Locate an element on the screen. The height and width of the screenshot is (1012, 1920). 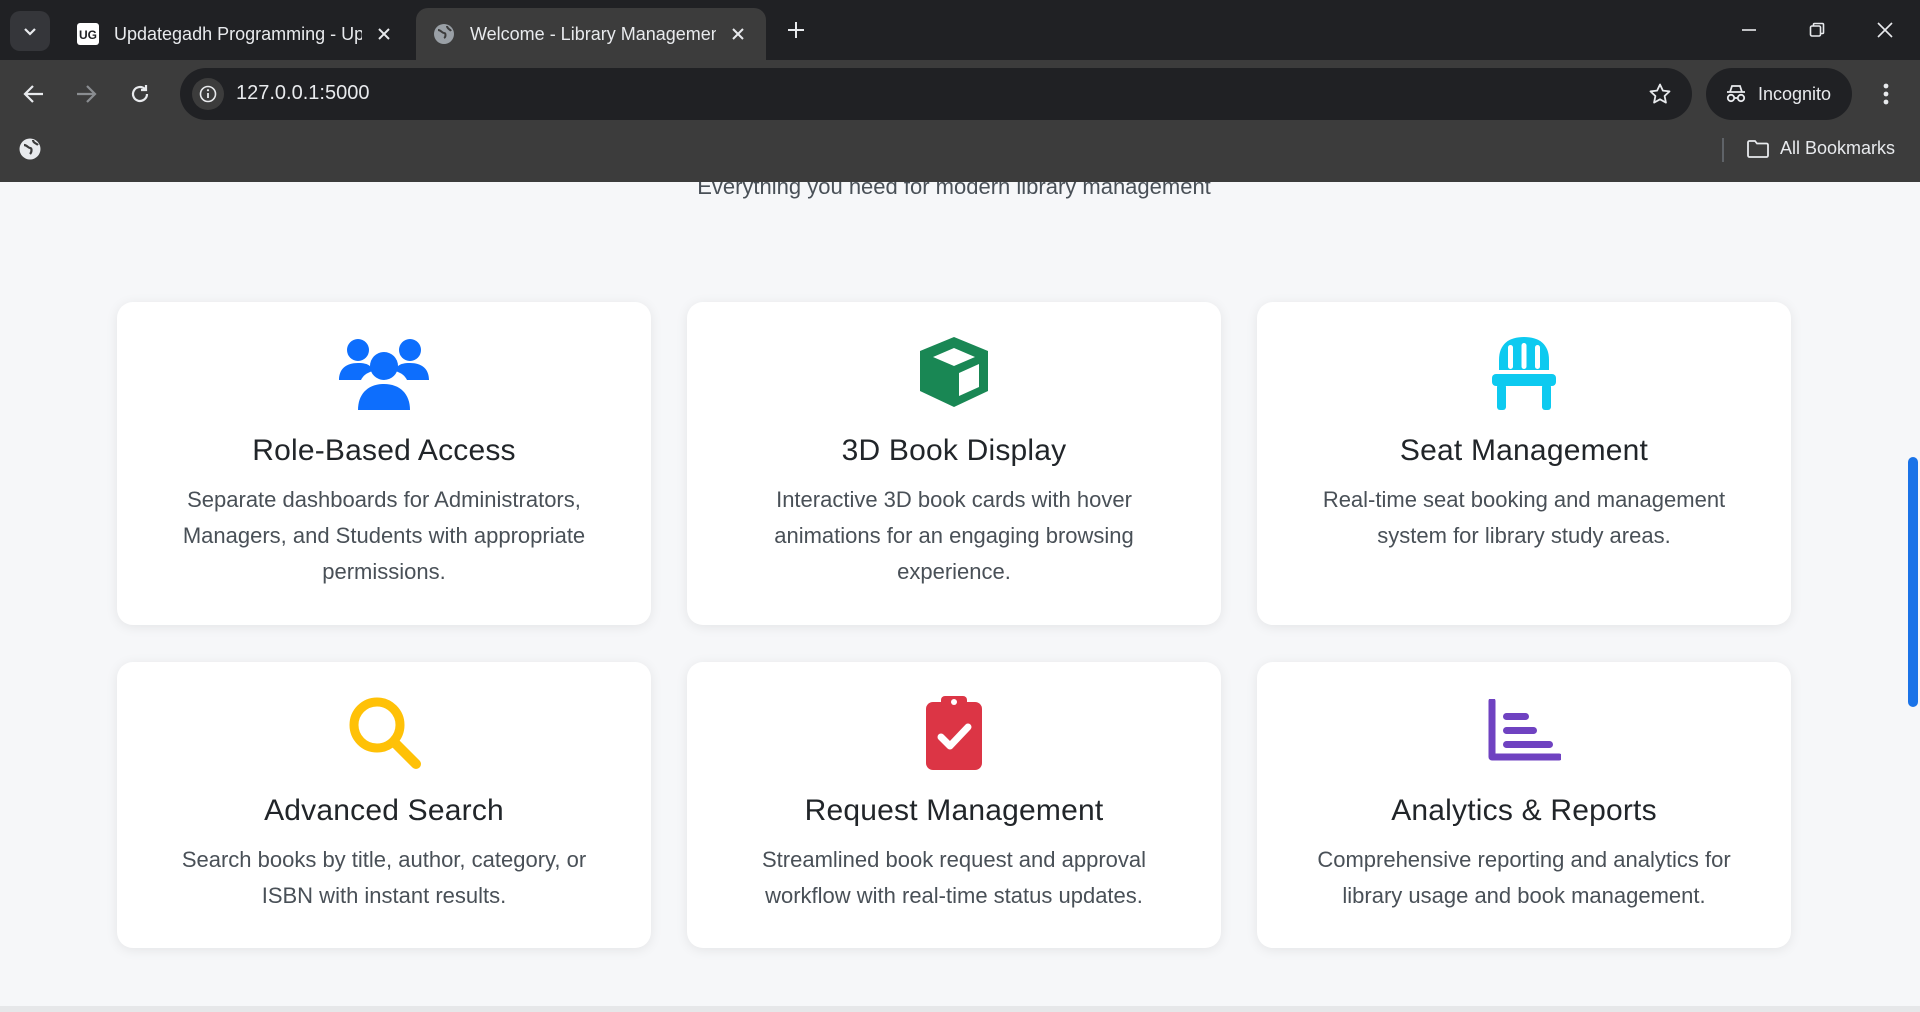
close-icon is located at coordinates (1885, 30).